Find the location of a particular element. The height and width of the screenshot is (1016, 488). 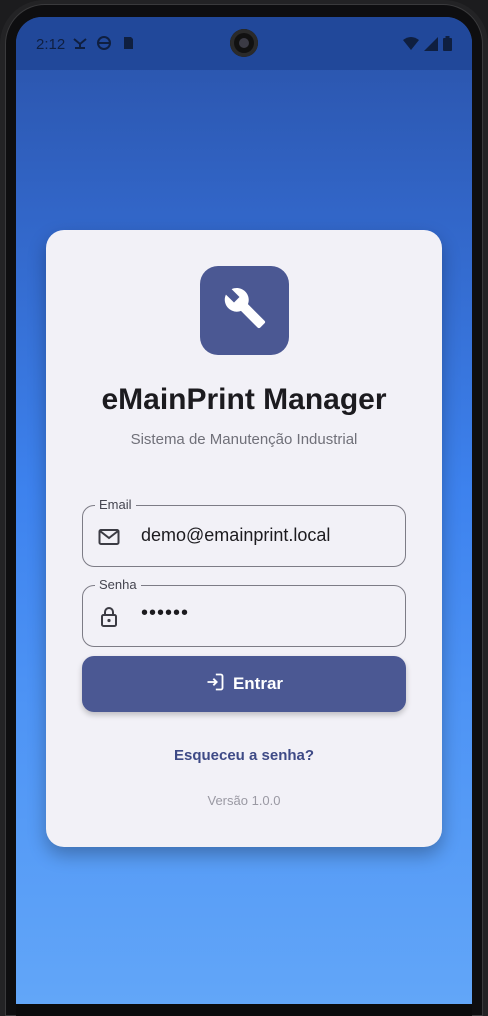

battery-icon is located at coordinates (447, 45).